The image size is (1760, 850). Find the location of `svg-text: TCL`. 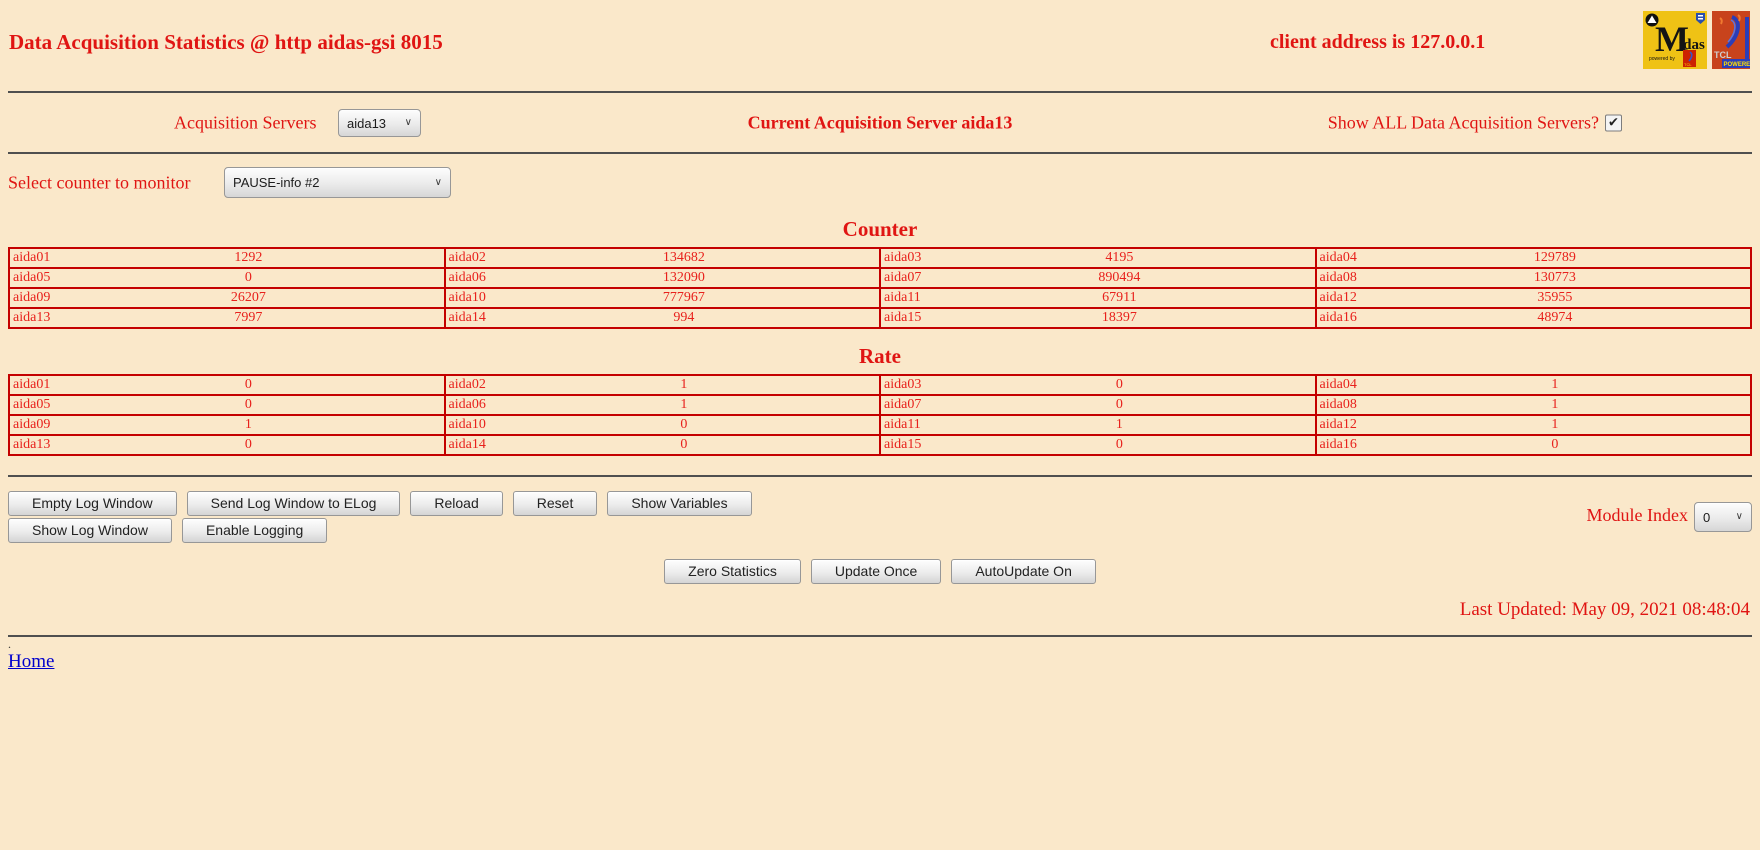

svg-text: TCL is located at coordinates (1688, 64).